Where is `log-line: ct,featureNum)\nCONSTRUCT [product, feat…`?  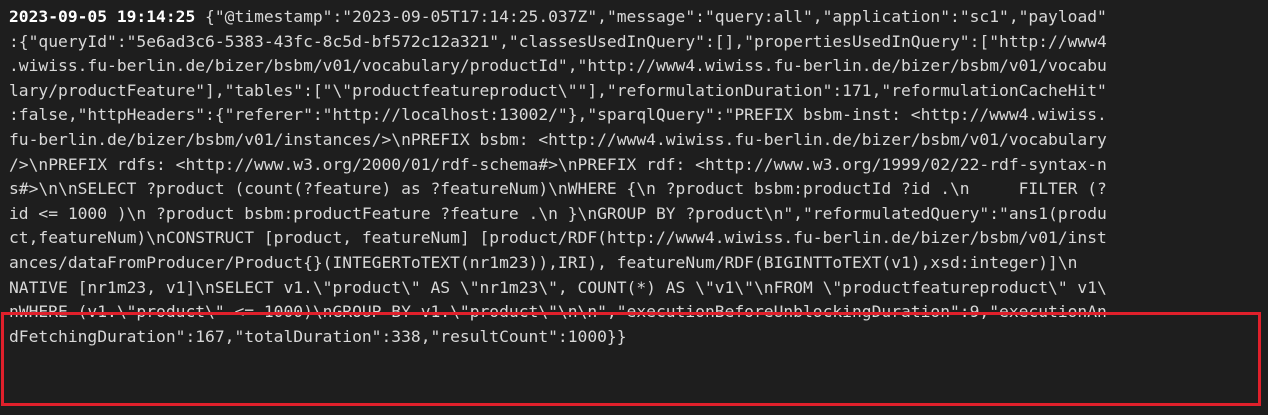 log-line: ct,featureNum)\nCONSTRUCT [product, feat… is located at coordinates (558, 238).